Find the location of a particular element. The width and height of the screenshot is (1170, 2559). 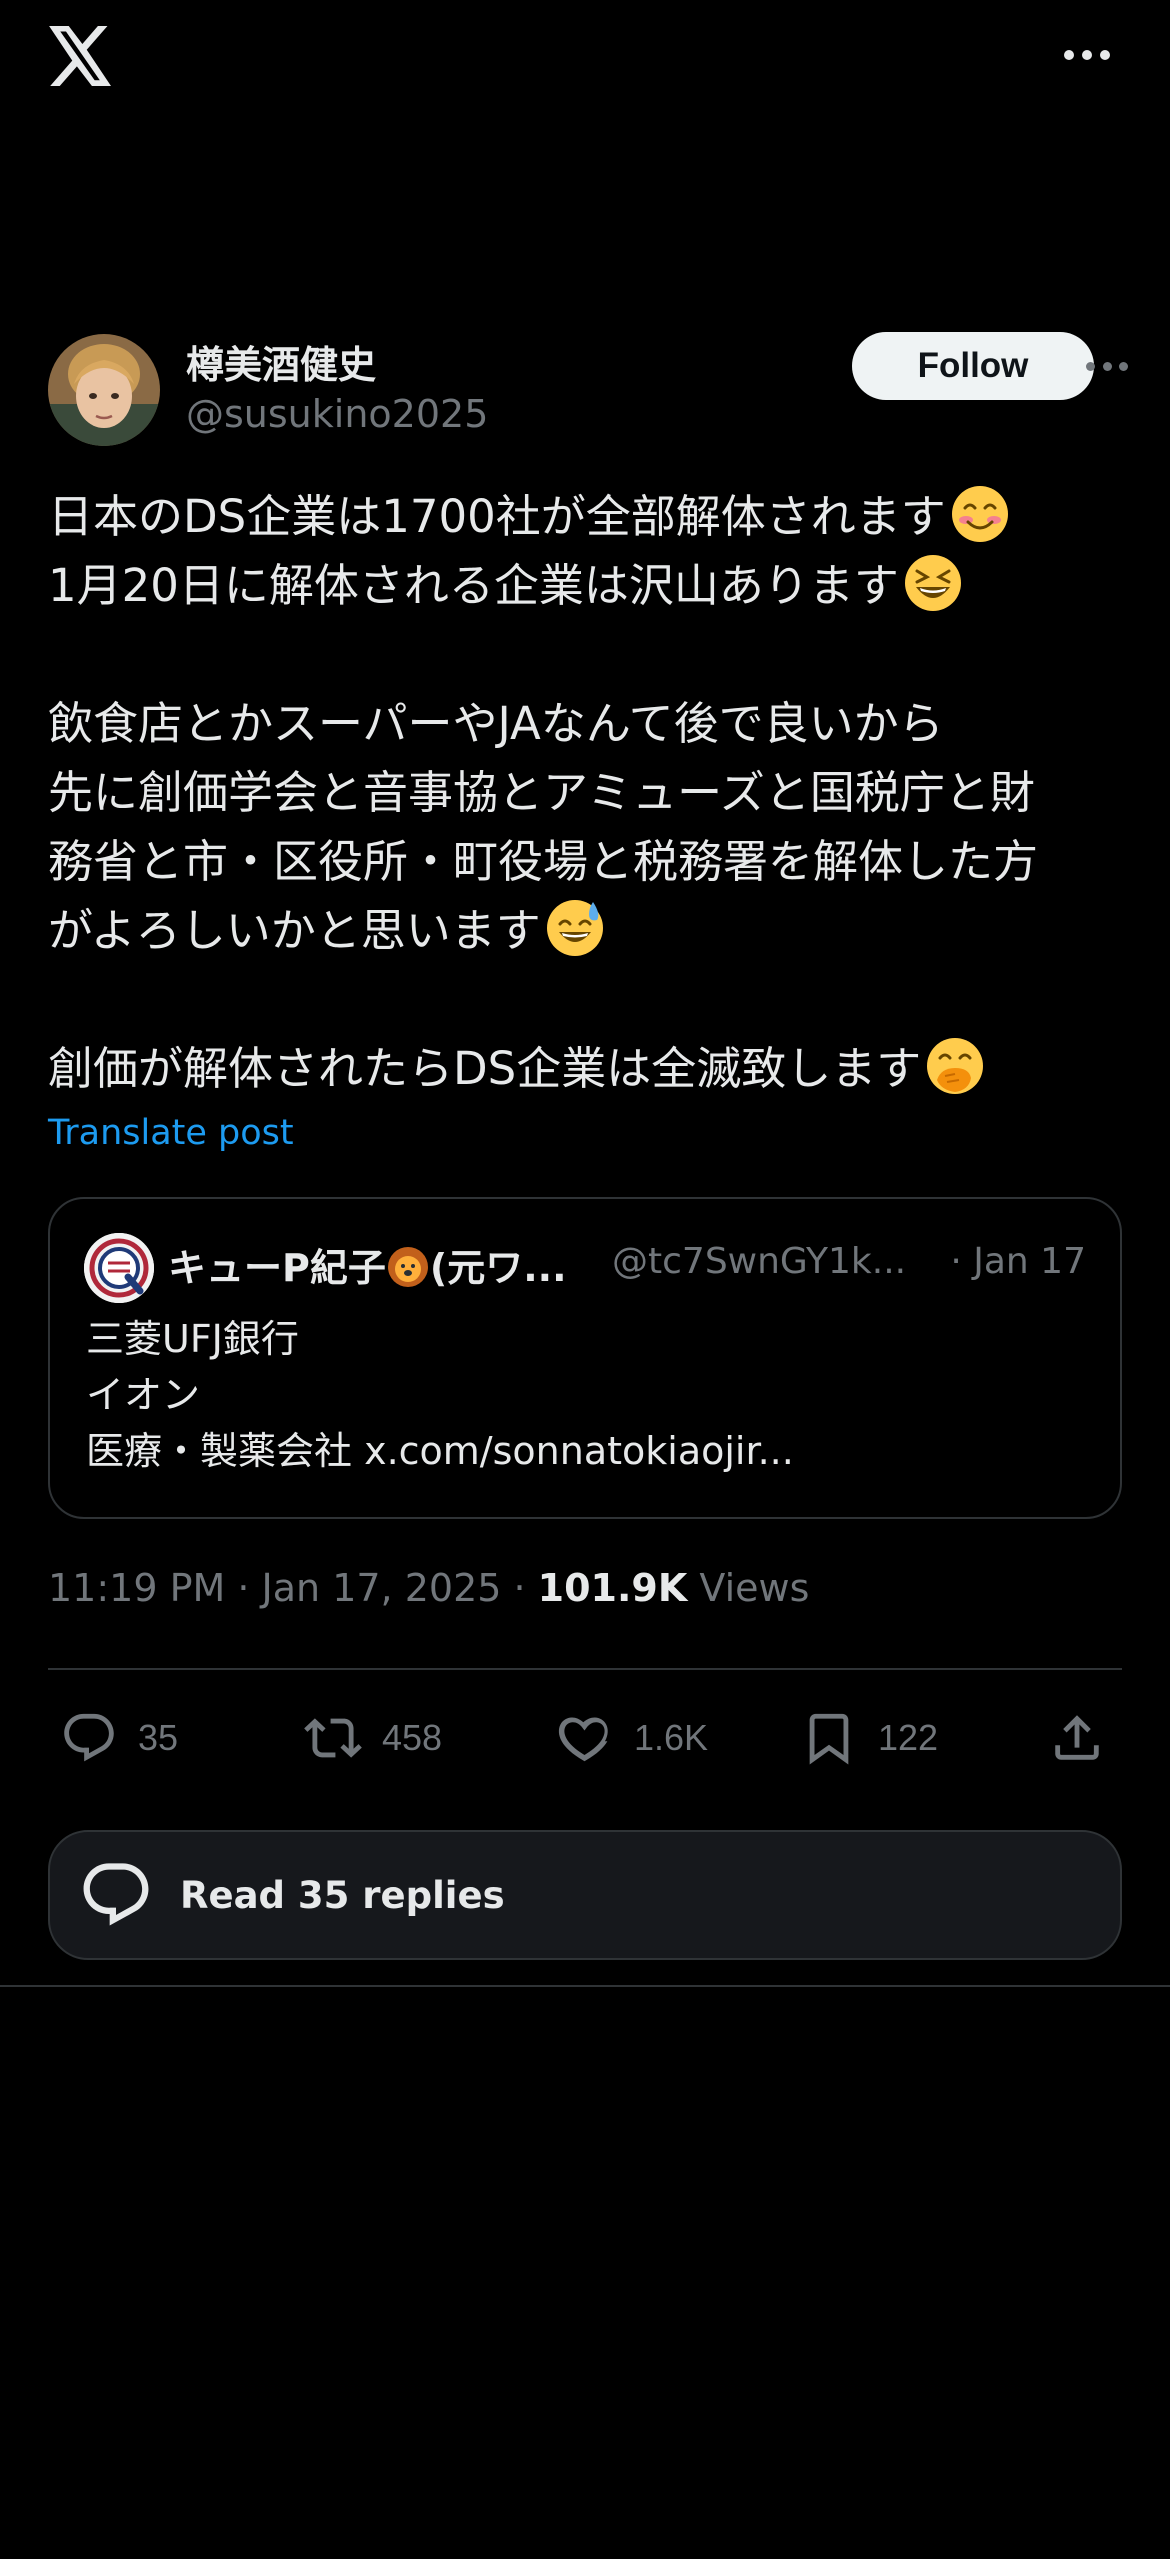

repost-button: 458 is located at coordinates (373, 1738).